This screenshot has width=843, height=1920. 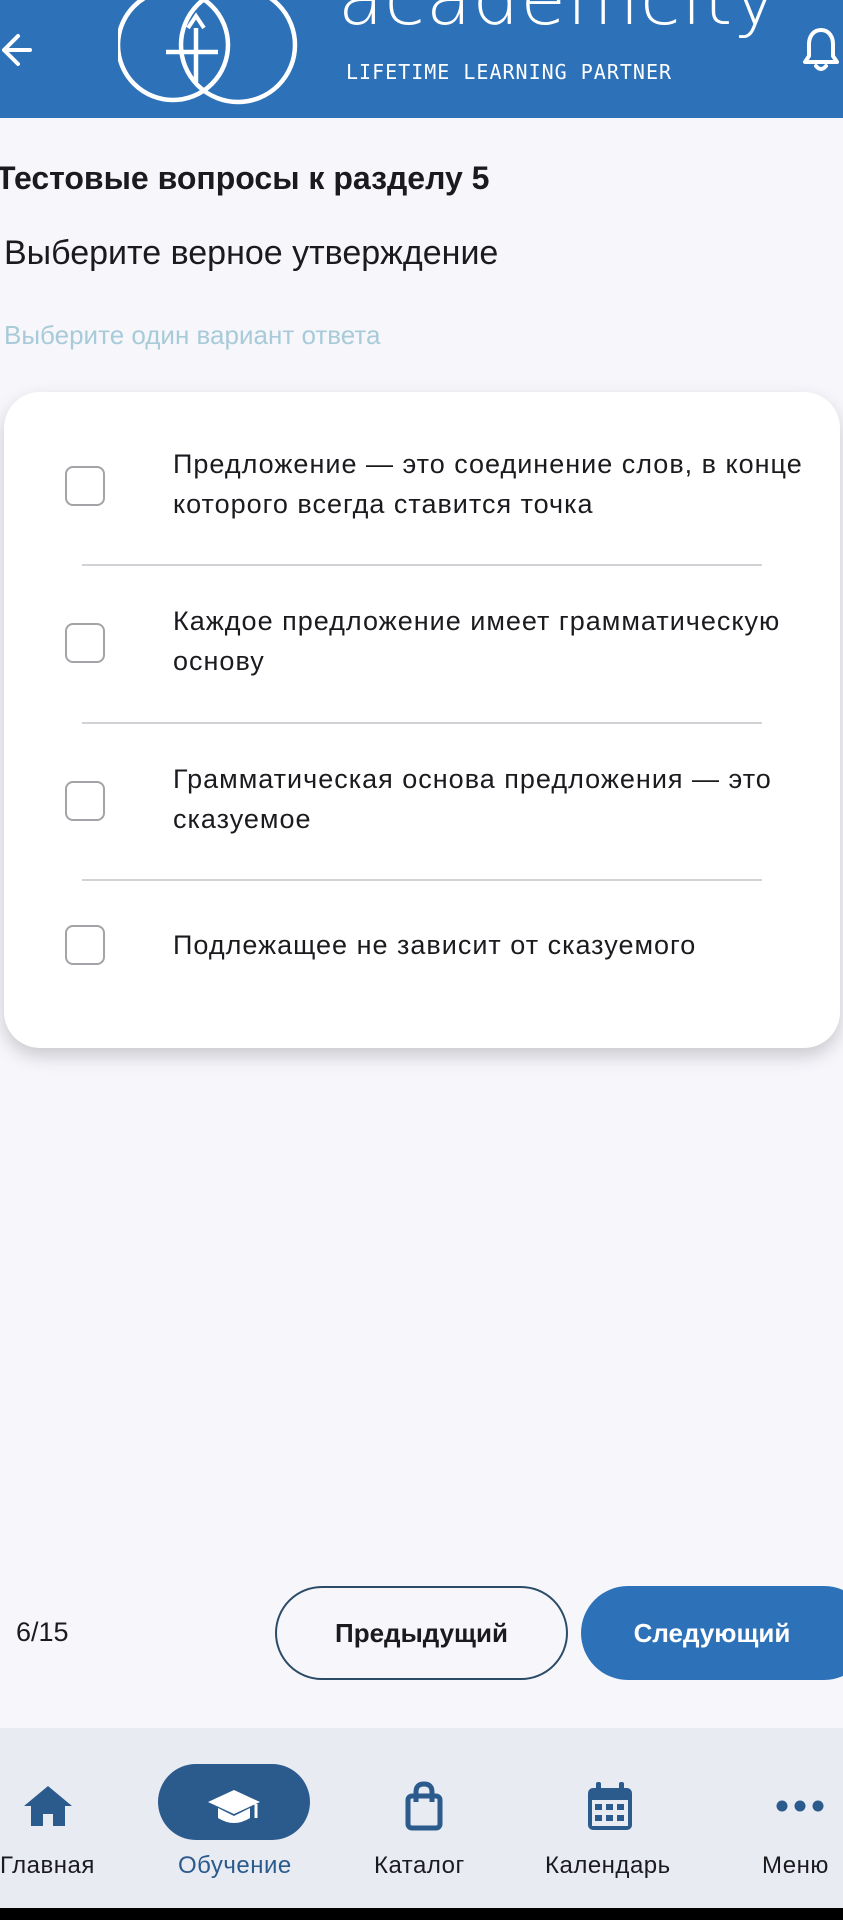 I want to click on nav-item-calendar: Календарь, so click(x=610, y=1818).